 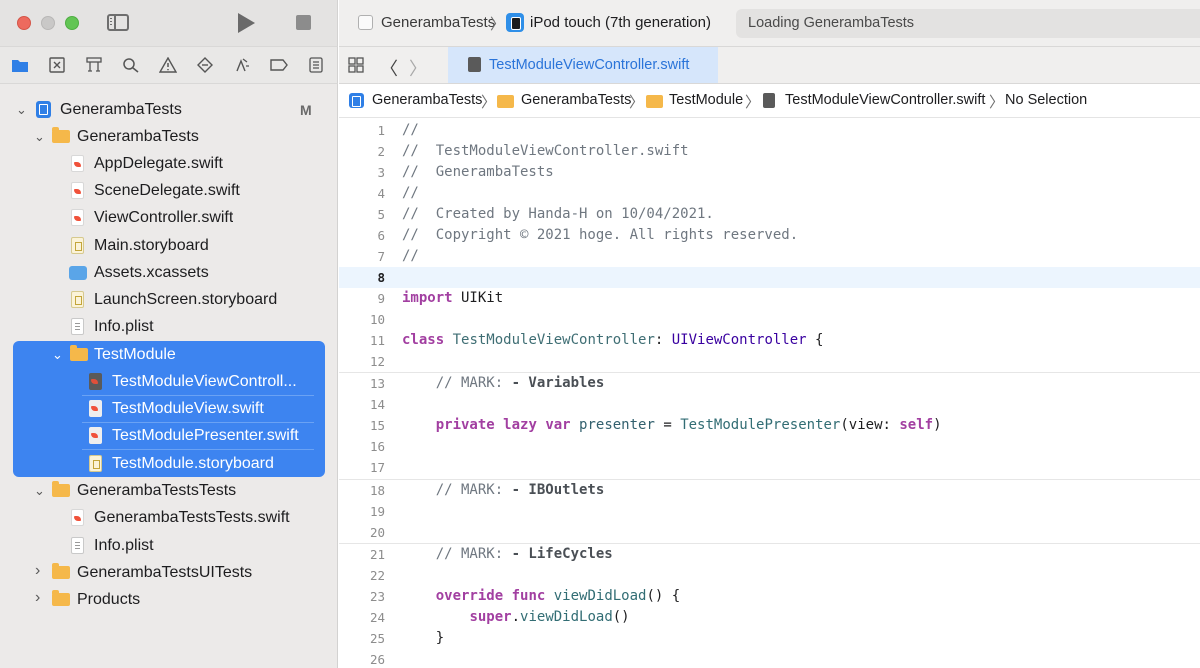 I want to click on run-destination-selector: iPod touch (7th generation), so click(x=620, y=22).